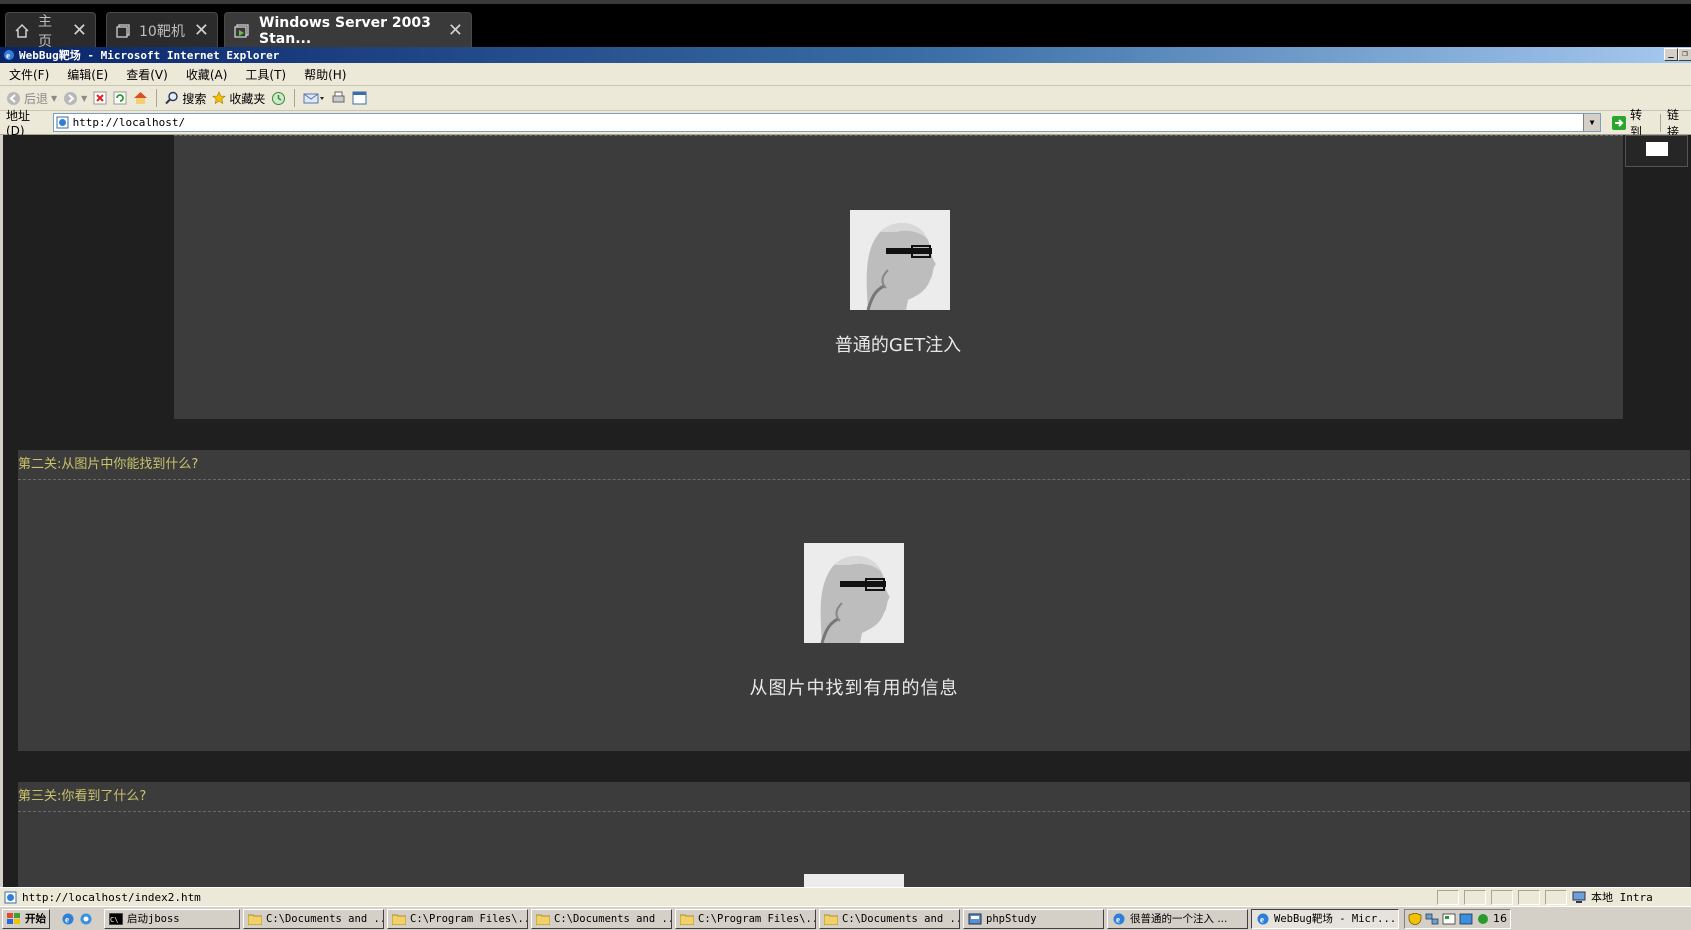  I want to click on forward-button: ▼, so click(75, 98).